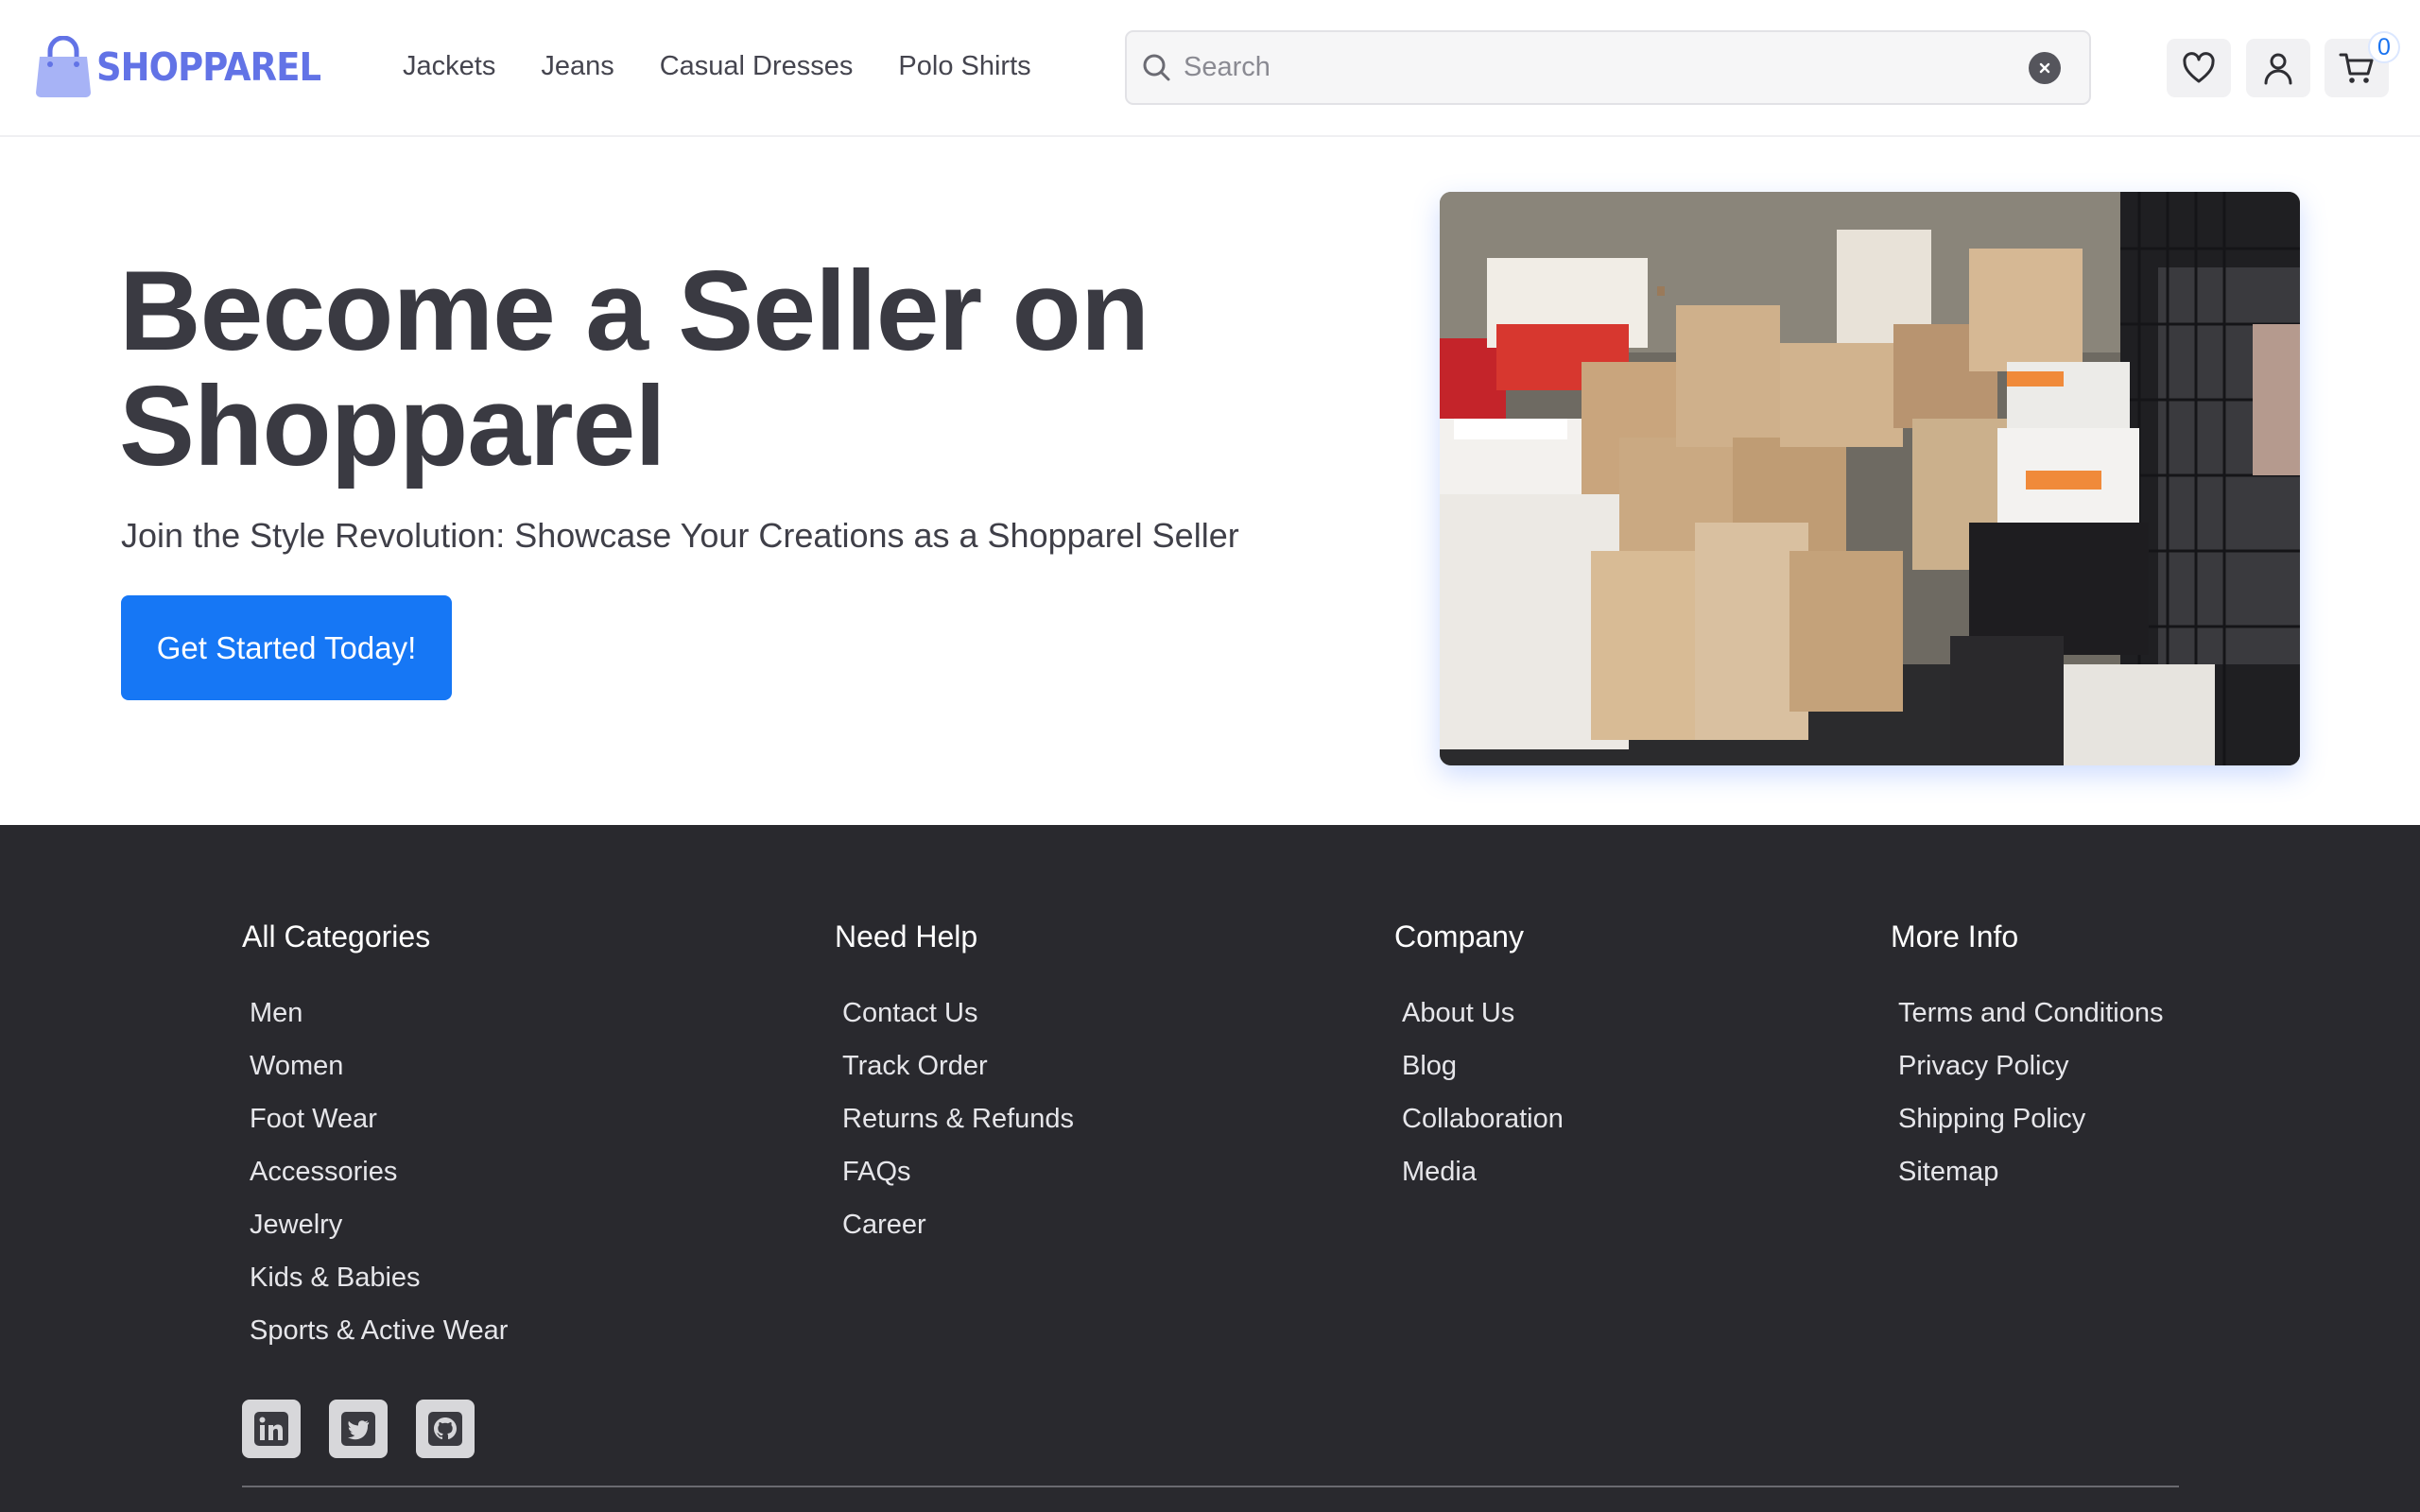 The height and width of the screenshot is (1512, 2420). Describe the element at coordinates (958, 1066) in the screenshot. I see `footer-link-track-order: Track Order` at that location.